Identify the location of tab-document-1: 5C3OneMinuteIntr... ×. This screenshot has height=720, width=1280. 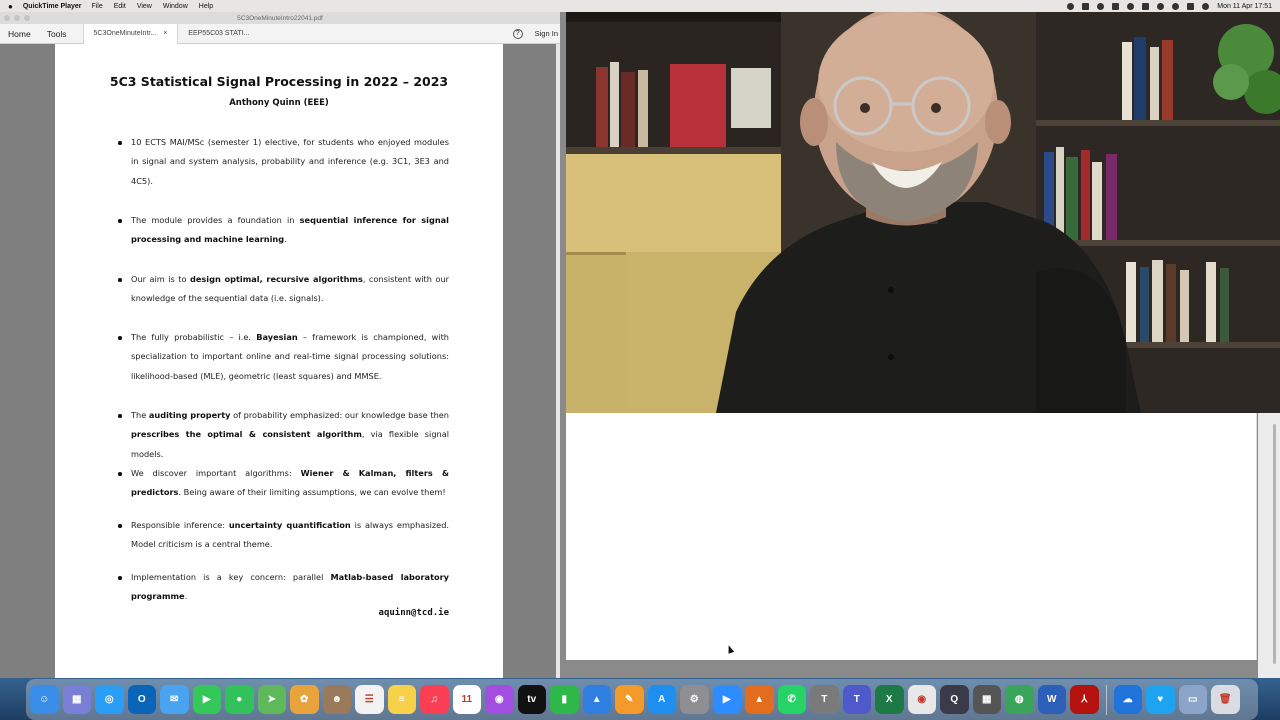
(130, 33).